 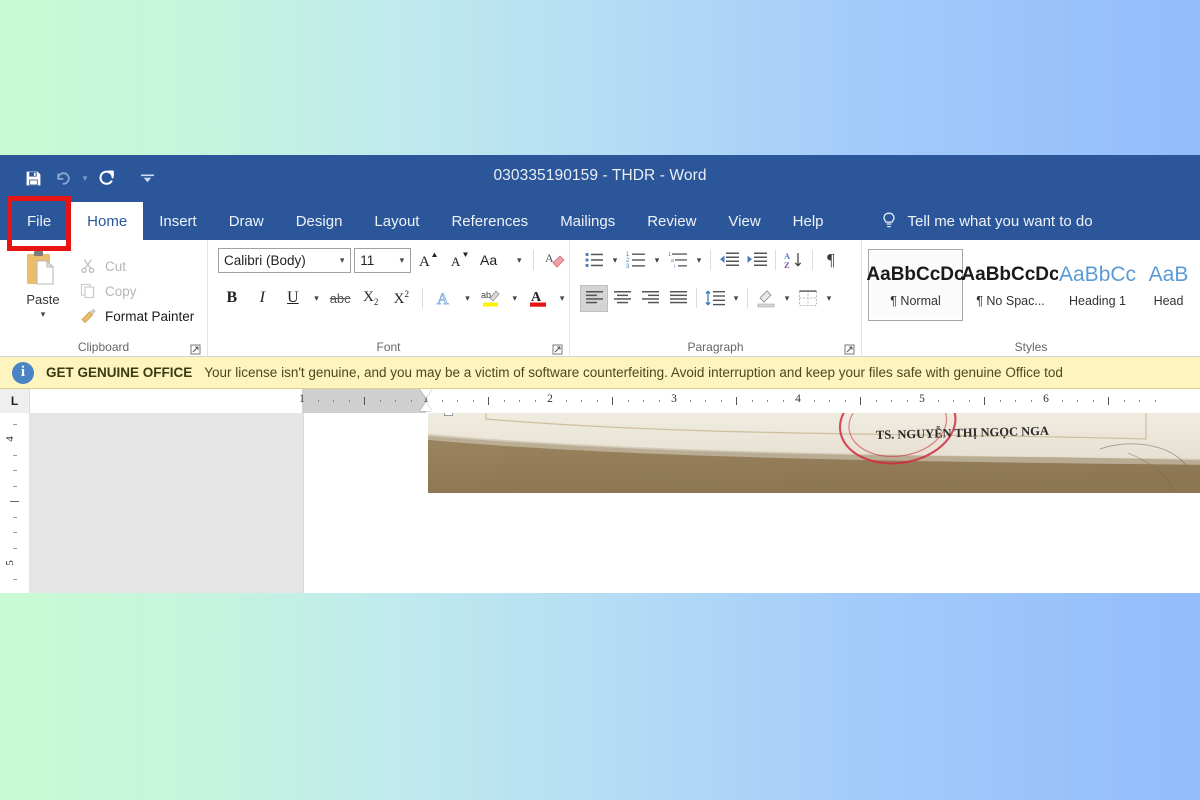 What do you see at coordinates (232, 298) in the screenshot?
I see `bold-button: B` at bounding box center [232, 298].